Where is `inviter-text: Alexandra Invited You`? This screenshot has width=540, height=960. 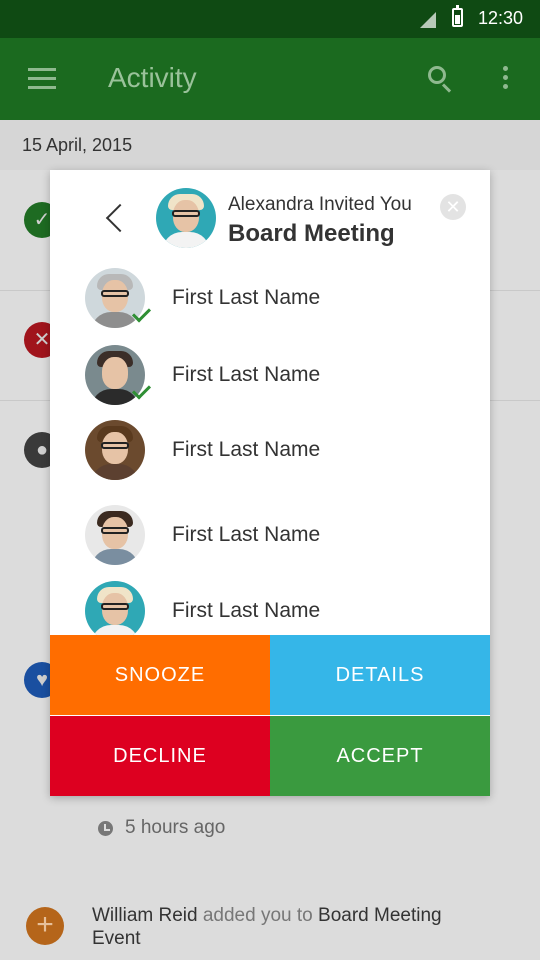
inviter-text: Alexandra Invited You is located at coordinates (320, 204).